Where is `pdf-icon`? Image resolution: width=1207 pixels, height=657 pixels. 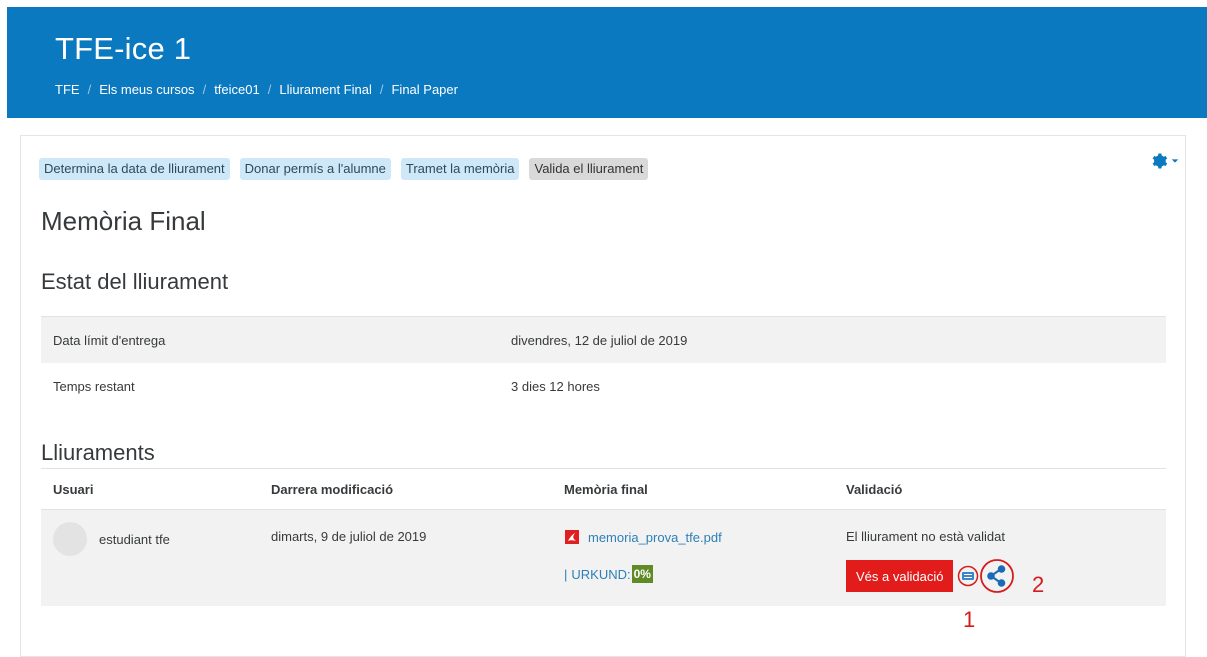
pdf-icon is located at coordinates (572, 537).